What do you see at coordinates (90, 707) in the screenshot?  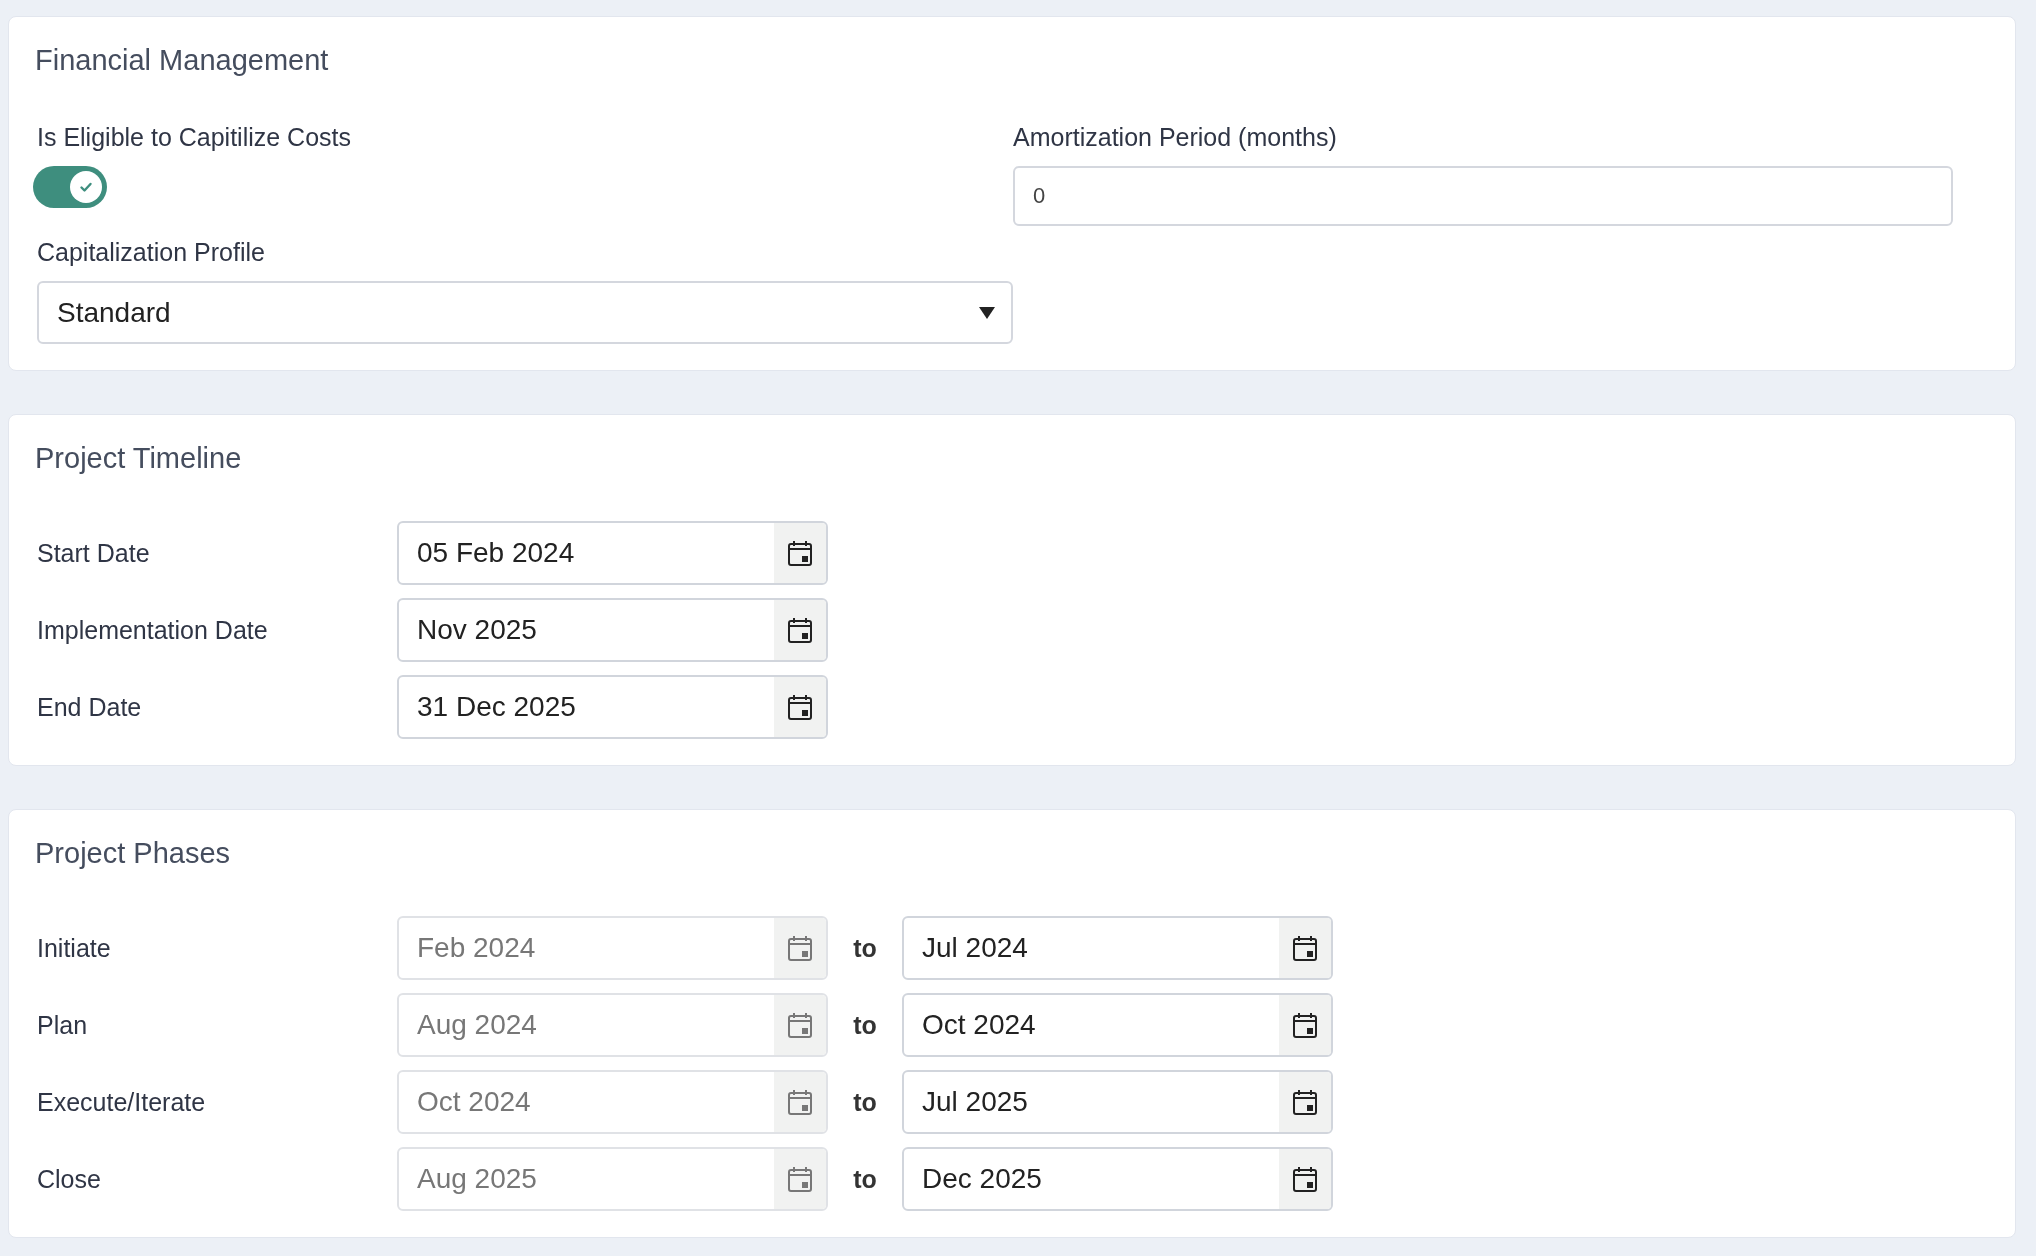 I see `field-label: End Date` at bounding box center [90, 707].